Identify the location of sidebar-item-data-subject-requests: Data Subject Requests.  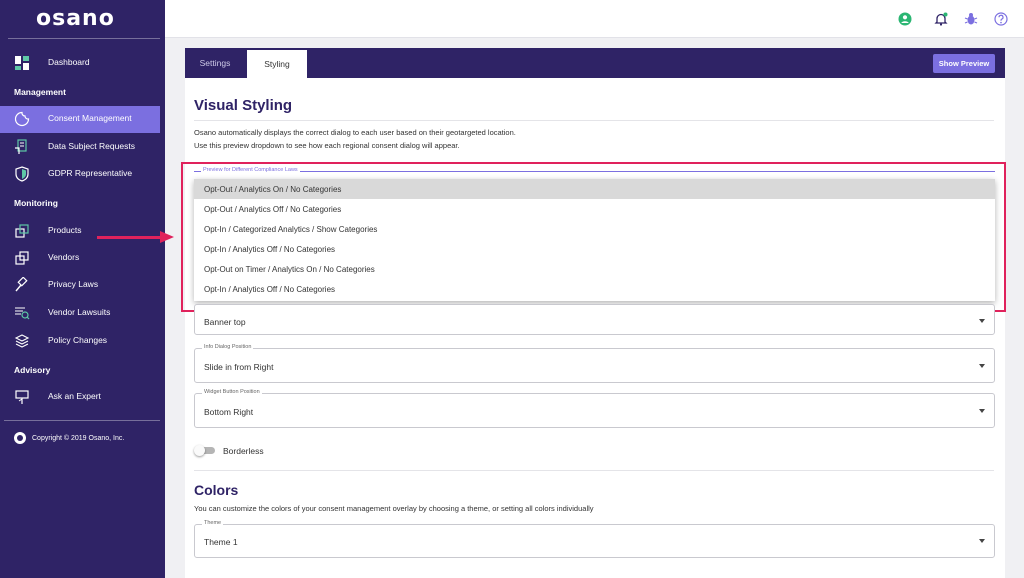
(80, 147).